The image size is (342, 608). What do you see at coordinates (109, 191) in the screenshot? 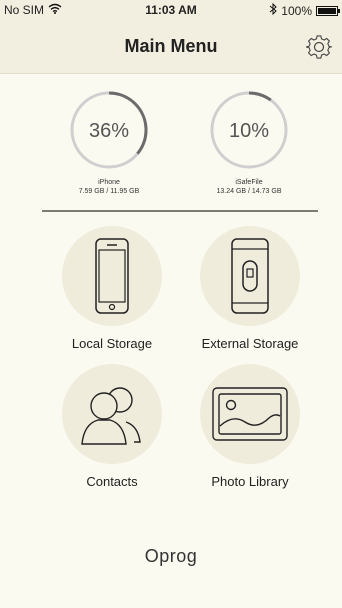
I see `gauge-size: 7.59 GB / 11.95 GB` at bounding box center [109, 191].